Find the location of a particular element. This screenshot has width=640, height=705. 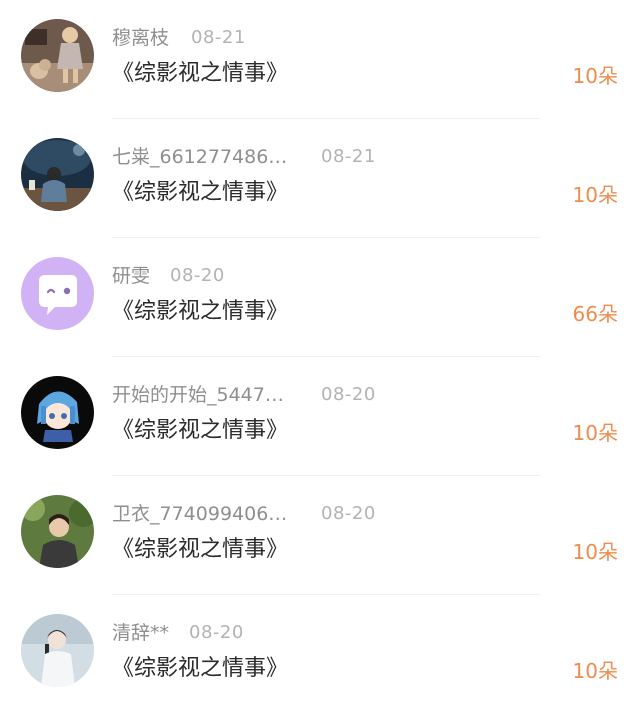

user-name: 穆离枝 is located at coordinates (140, 38).